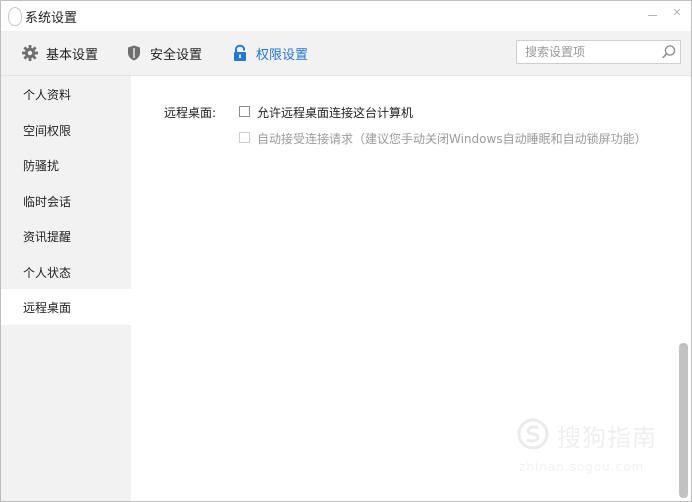 Image resolution: width=692 pixels, height=502 pixels. Describe the element at coordinates (176, 55) in the screenshot. I see `tab-label: 安全设置` at that location.